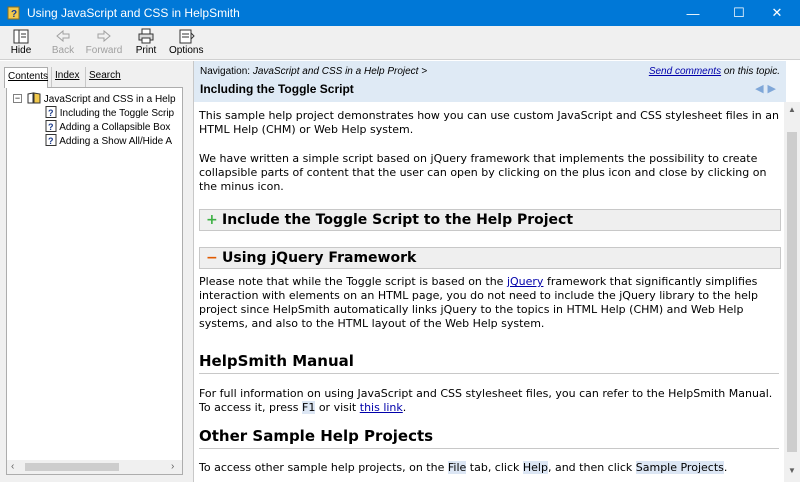  I want to click on back-button: Back, so click(63, 43).